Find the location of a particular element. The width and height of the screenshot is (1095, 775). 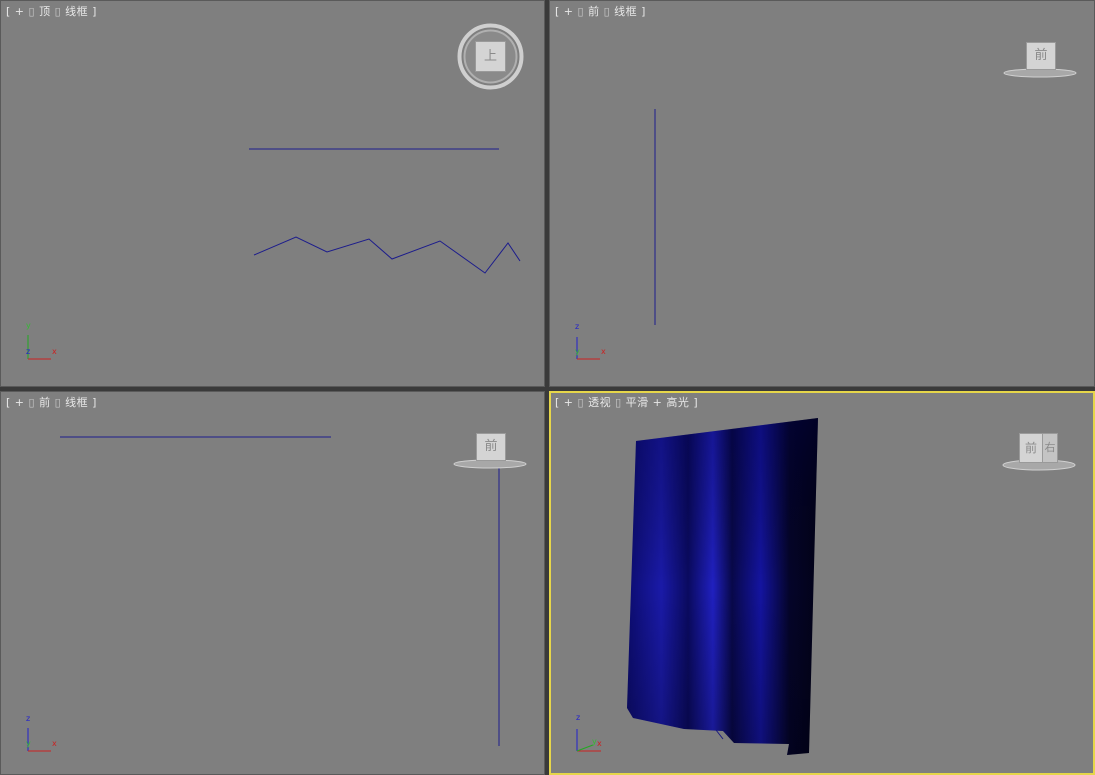

viewcube: 前 右 is located at coordinates (1039, 448).